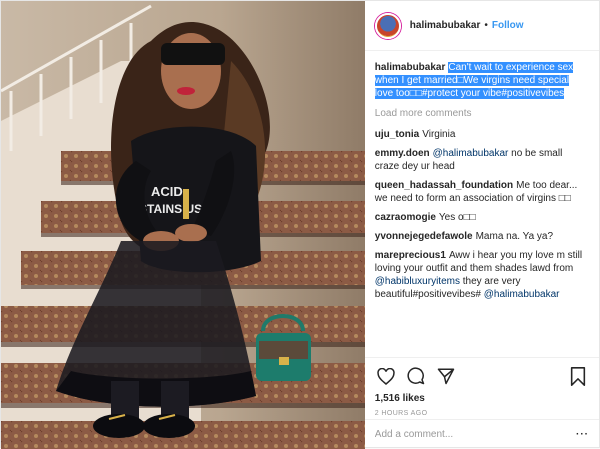 This screenshot has height=449, width=600. What do you see at coordinates (444, 185) in the screenshot?
I see `comment-username: queen_hadassah_foundation` at bounding box center [444, 185].